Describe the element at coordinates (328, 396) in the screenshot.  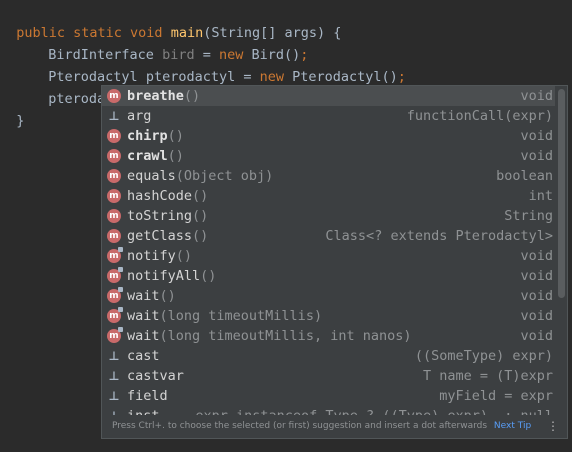
I see `completion-item: ⊥ field myField = expr` at that location.